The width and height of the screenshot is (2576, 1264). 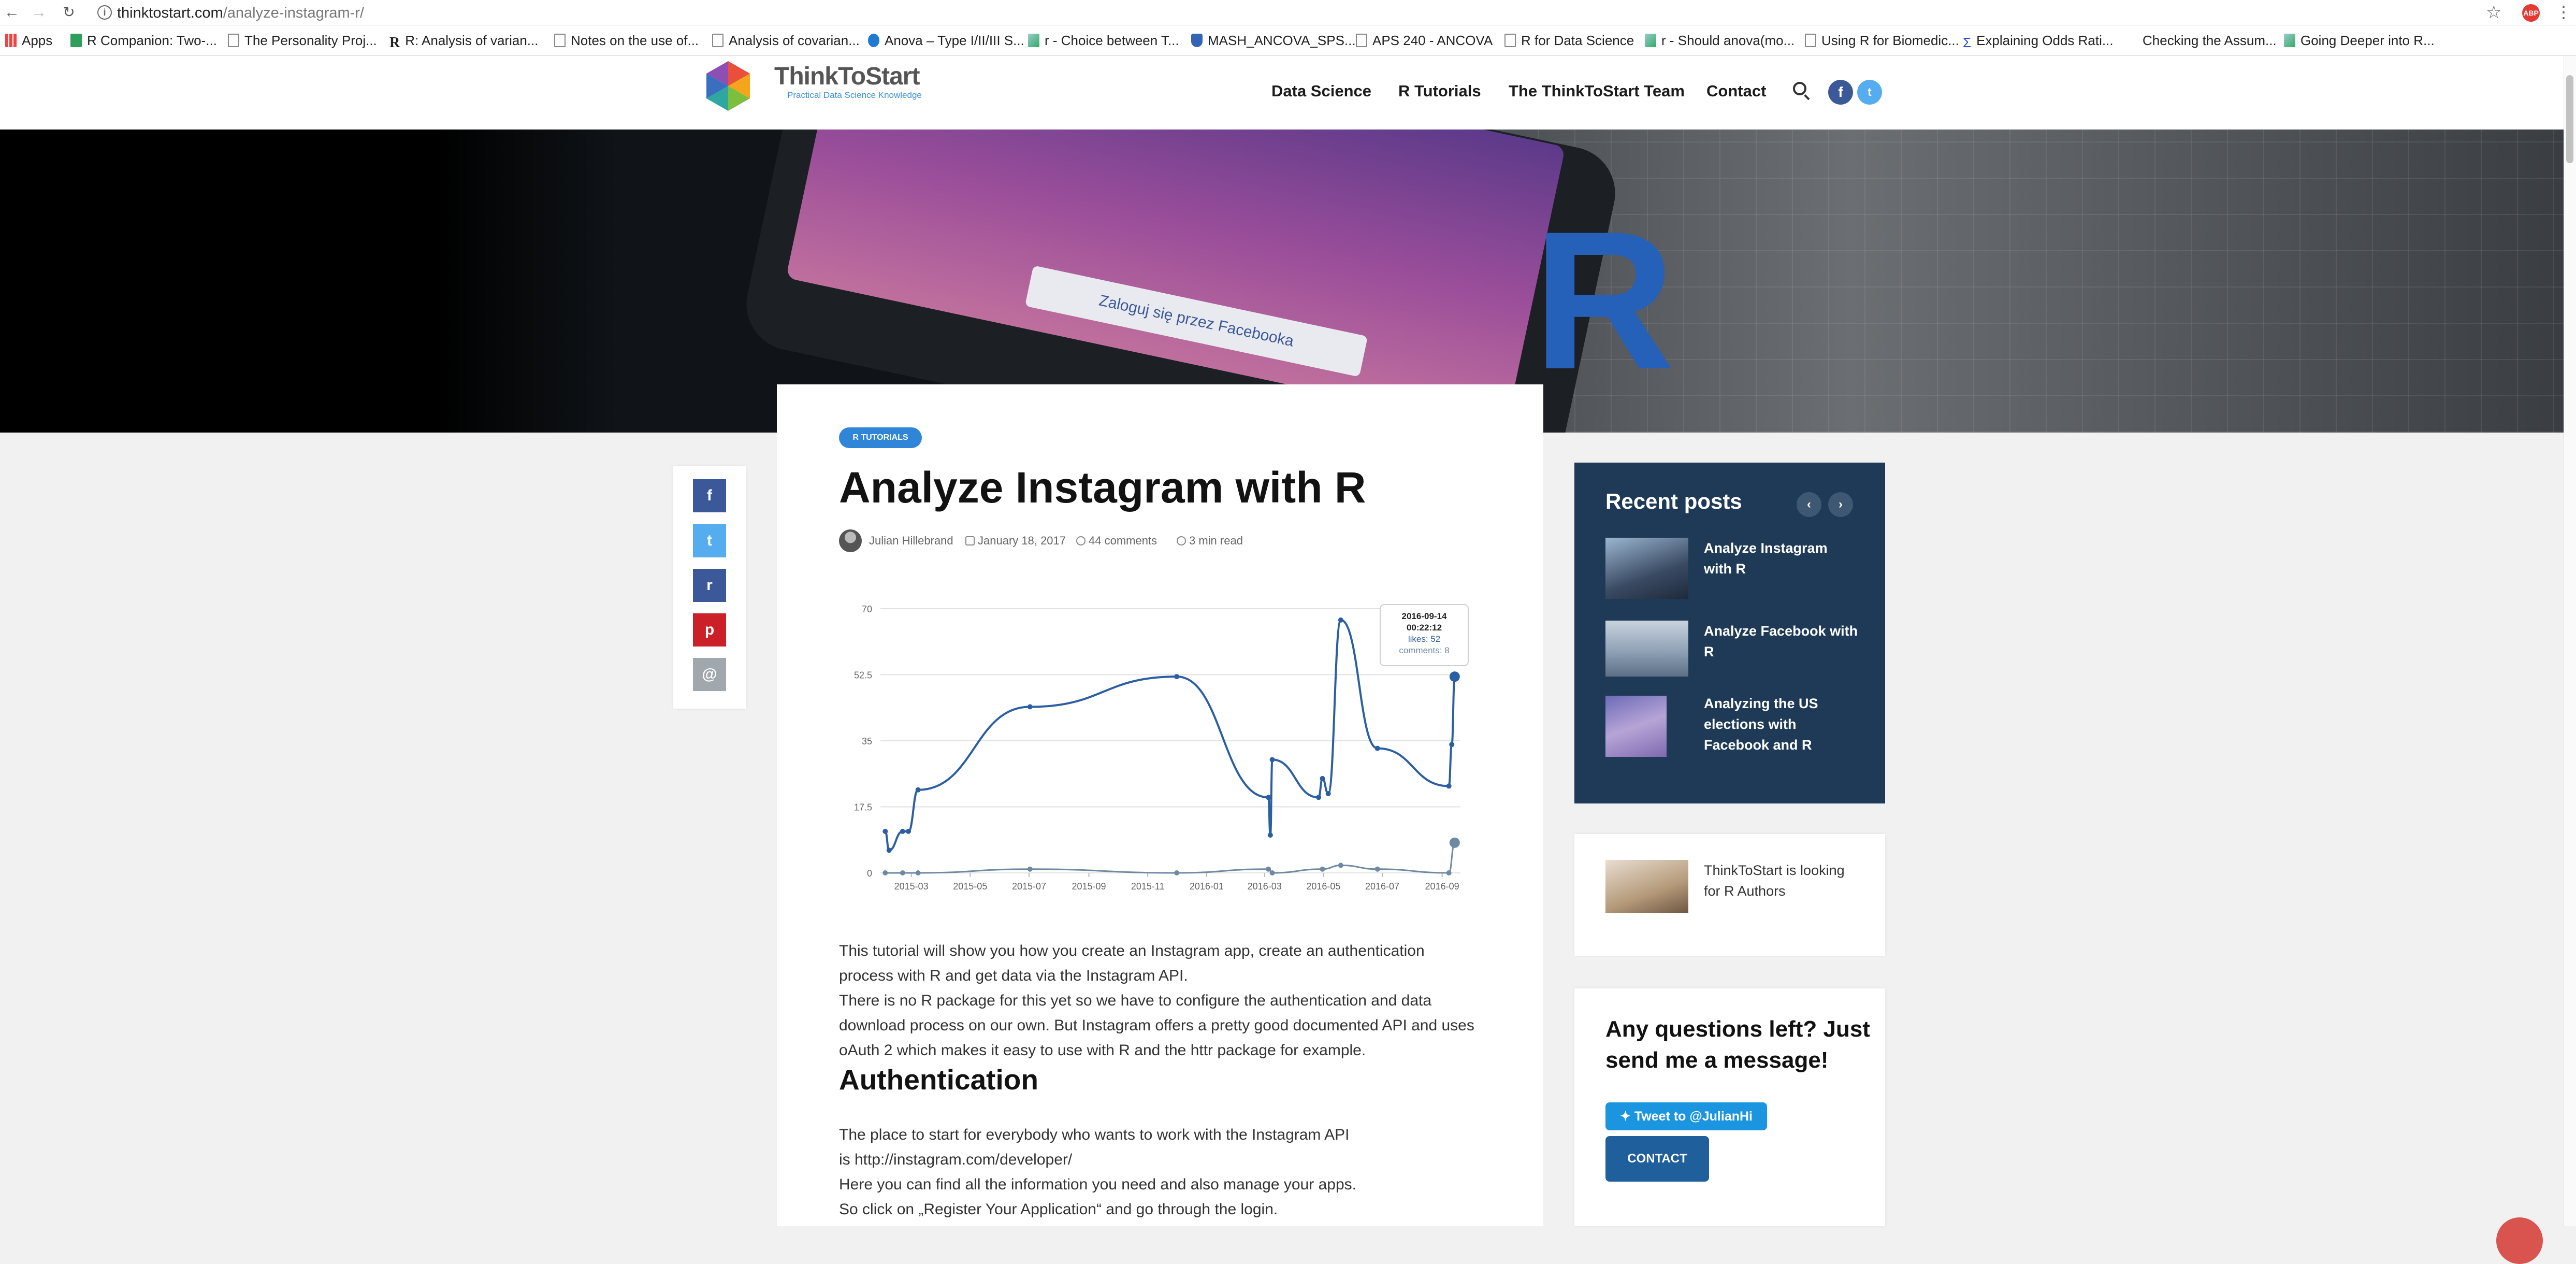 What do you see at coordinates (233, 40) in the screenshot?
I see `page-icon` at bounding box center [233, 40].